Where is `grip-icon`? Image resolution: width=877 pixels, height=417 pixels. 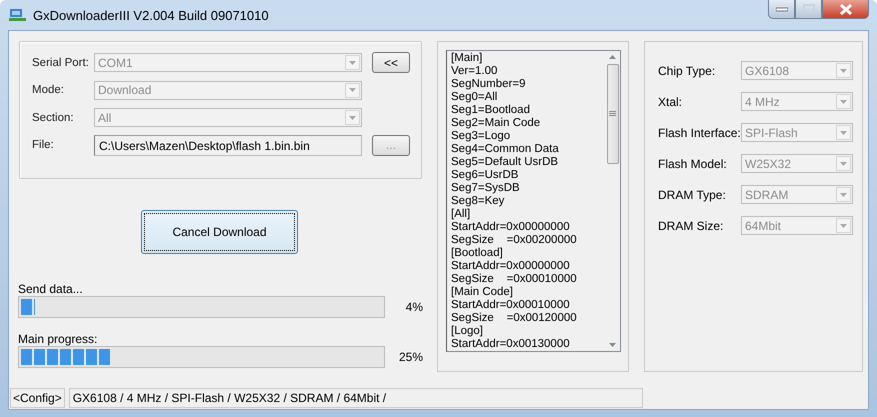
grip-icon is located at coordinates (612, 114).